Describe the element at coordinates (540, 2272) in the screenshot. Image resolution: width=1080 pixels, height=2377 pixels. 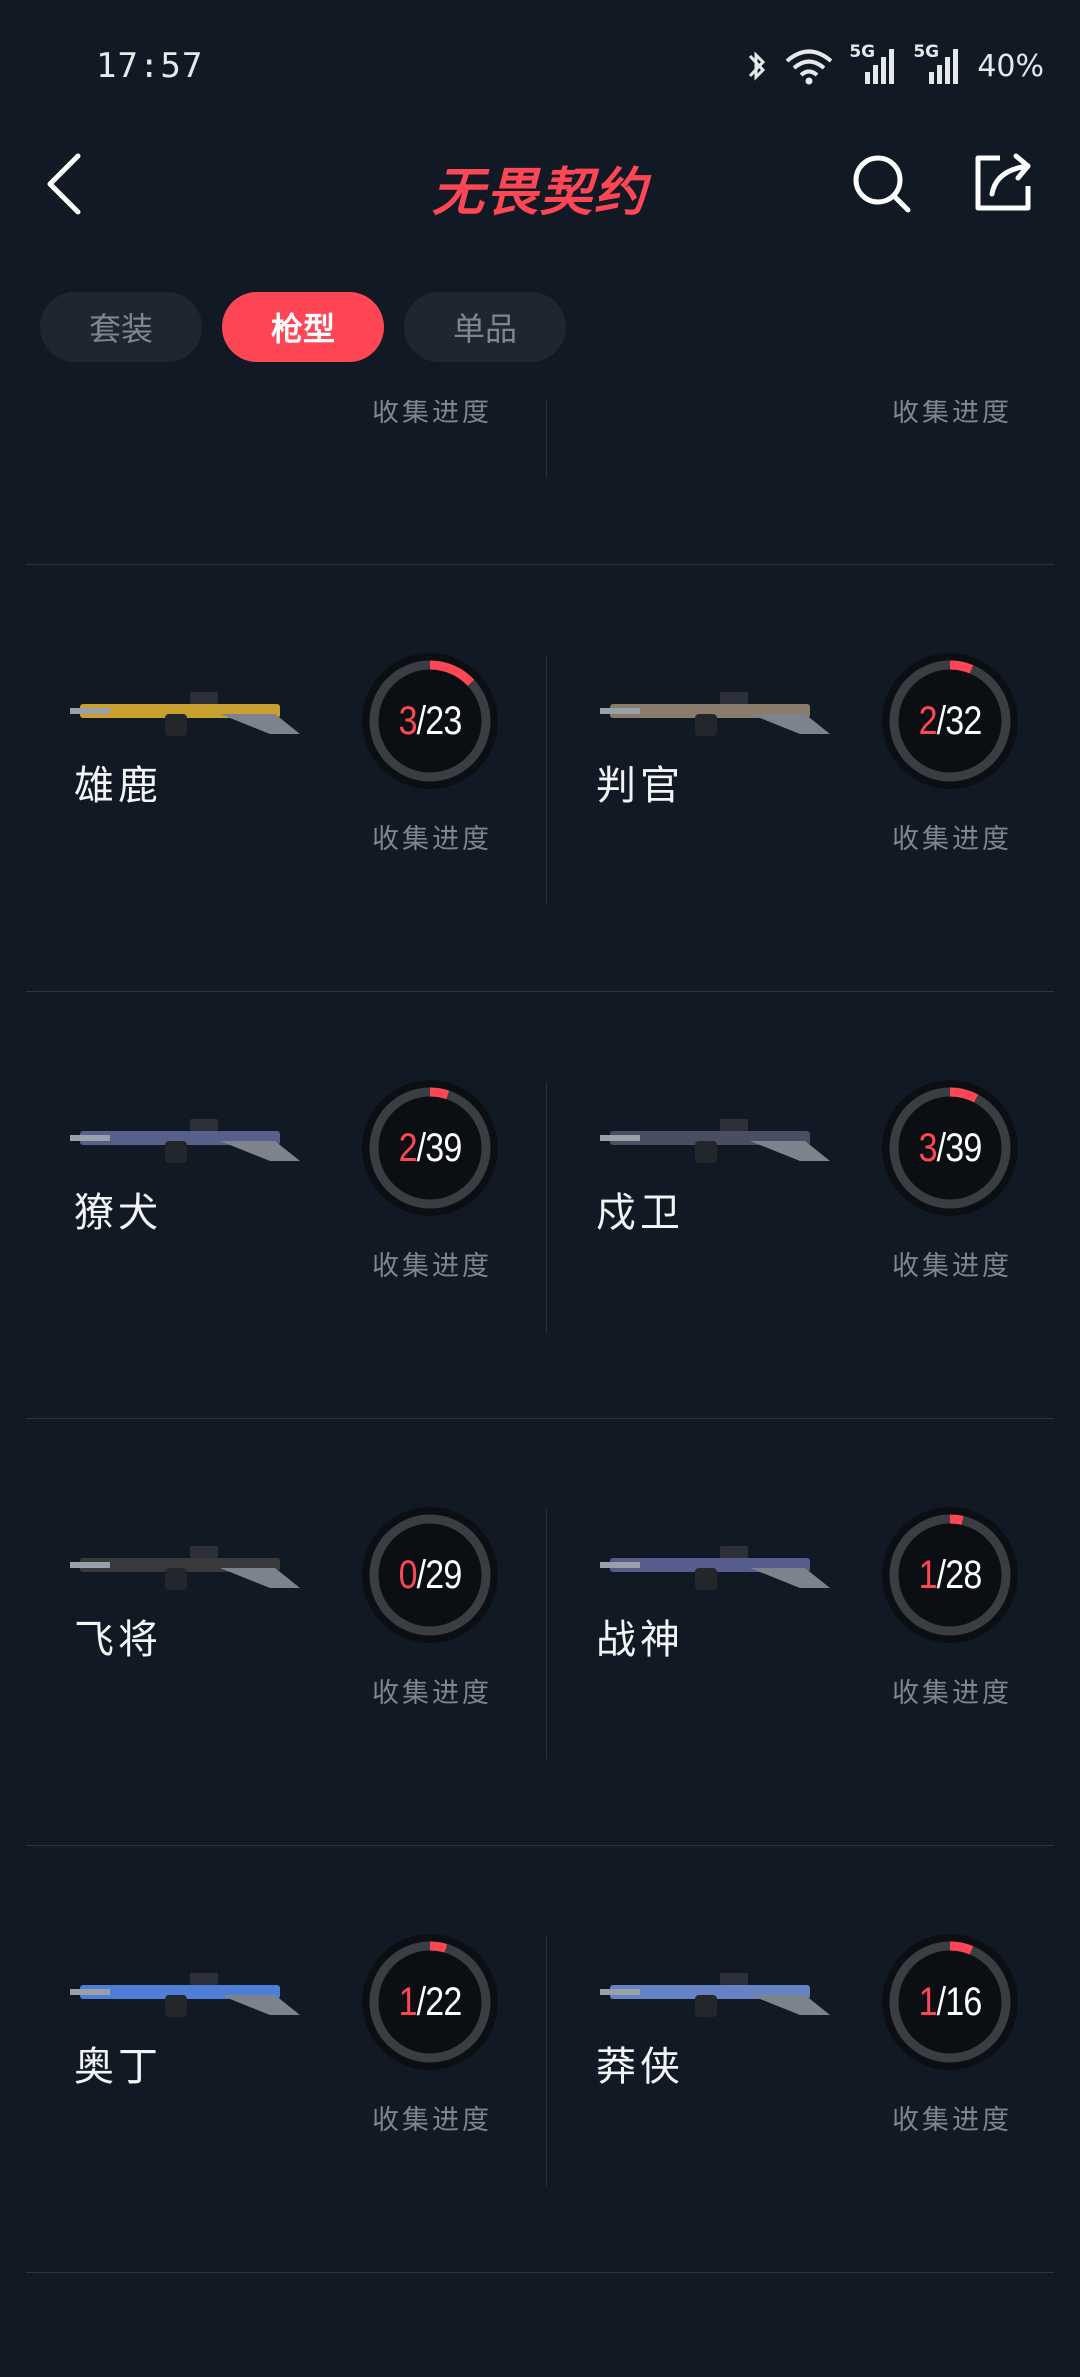
I see `row-divider` at that location.